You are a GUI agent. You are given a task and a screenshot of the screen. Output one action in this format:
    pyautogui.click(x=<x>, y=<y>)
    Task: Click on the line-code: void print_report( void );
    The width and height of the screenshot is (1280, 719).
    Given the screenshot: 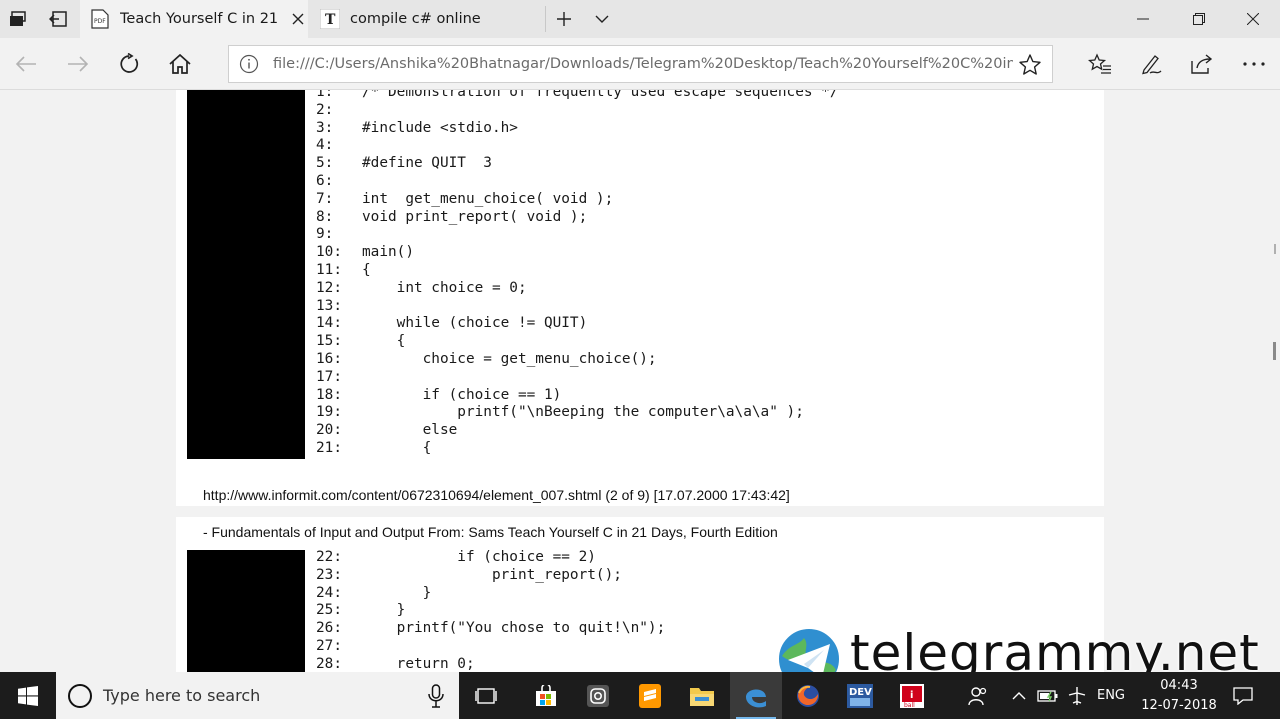 What is the action you would take?
    pyautogui.click(x=475, y=216)
    